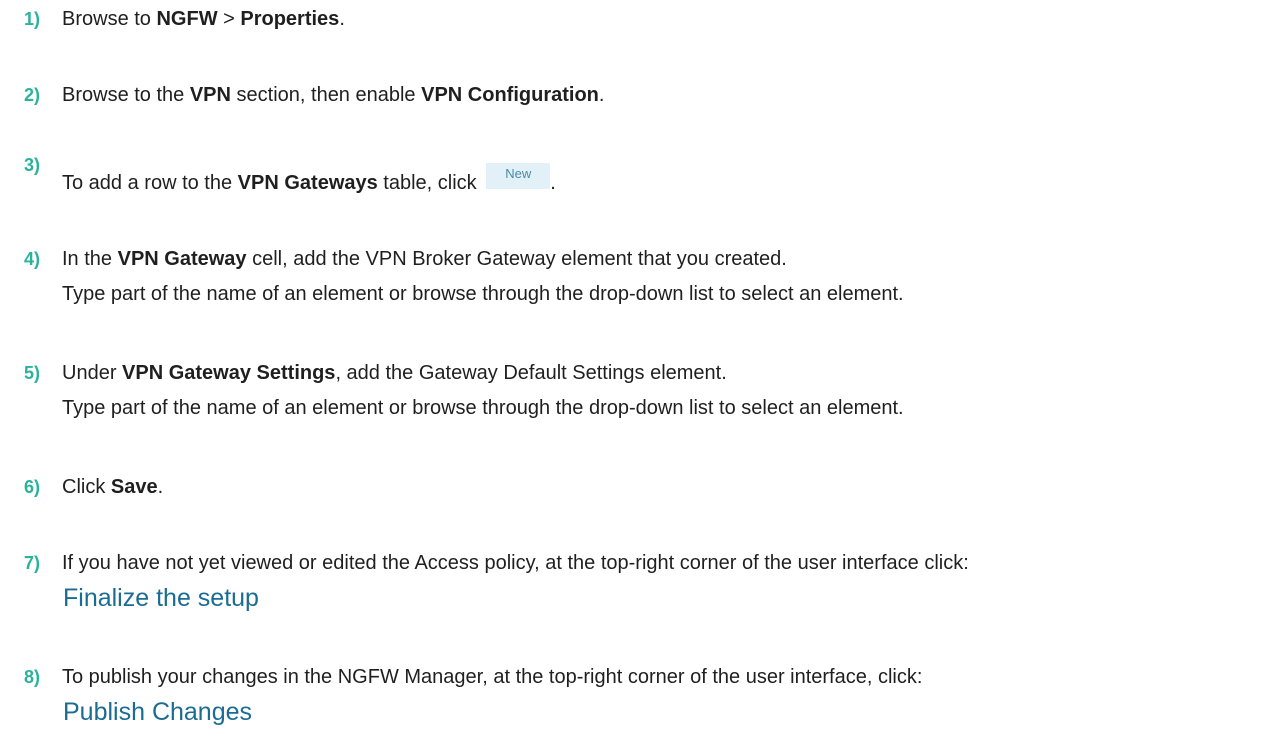  Describe the element at coordinates (90, 259) in the screenshot. I see `text-run: In the` at that location.